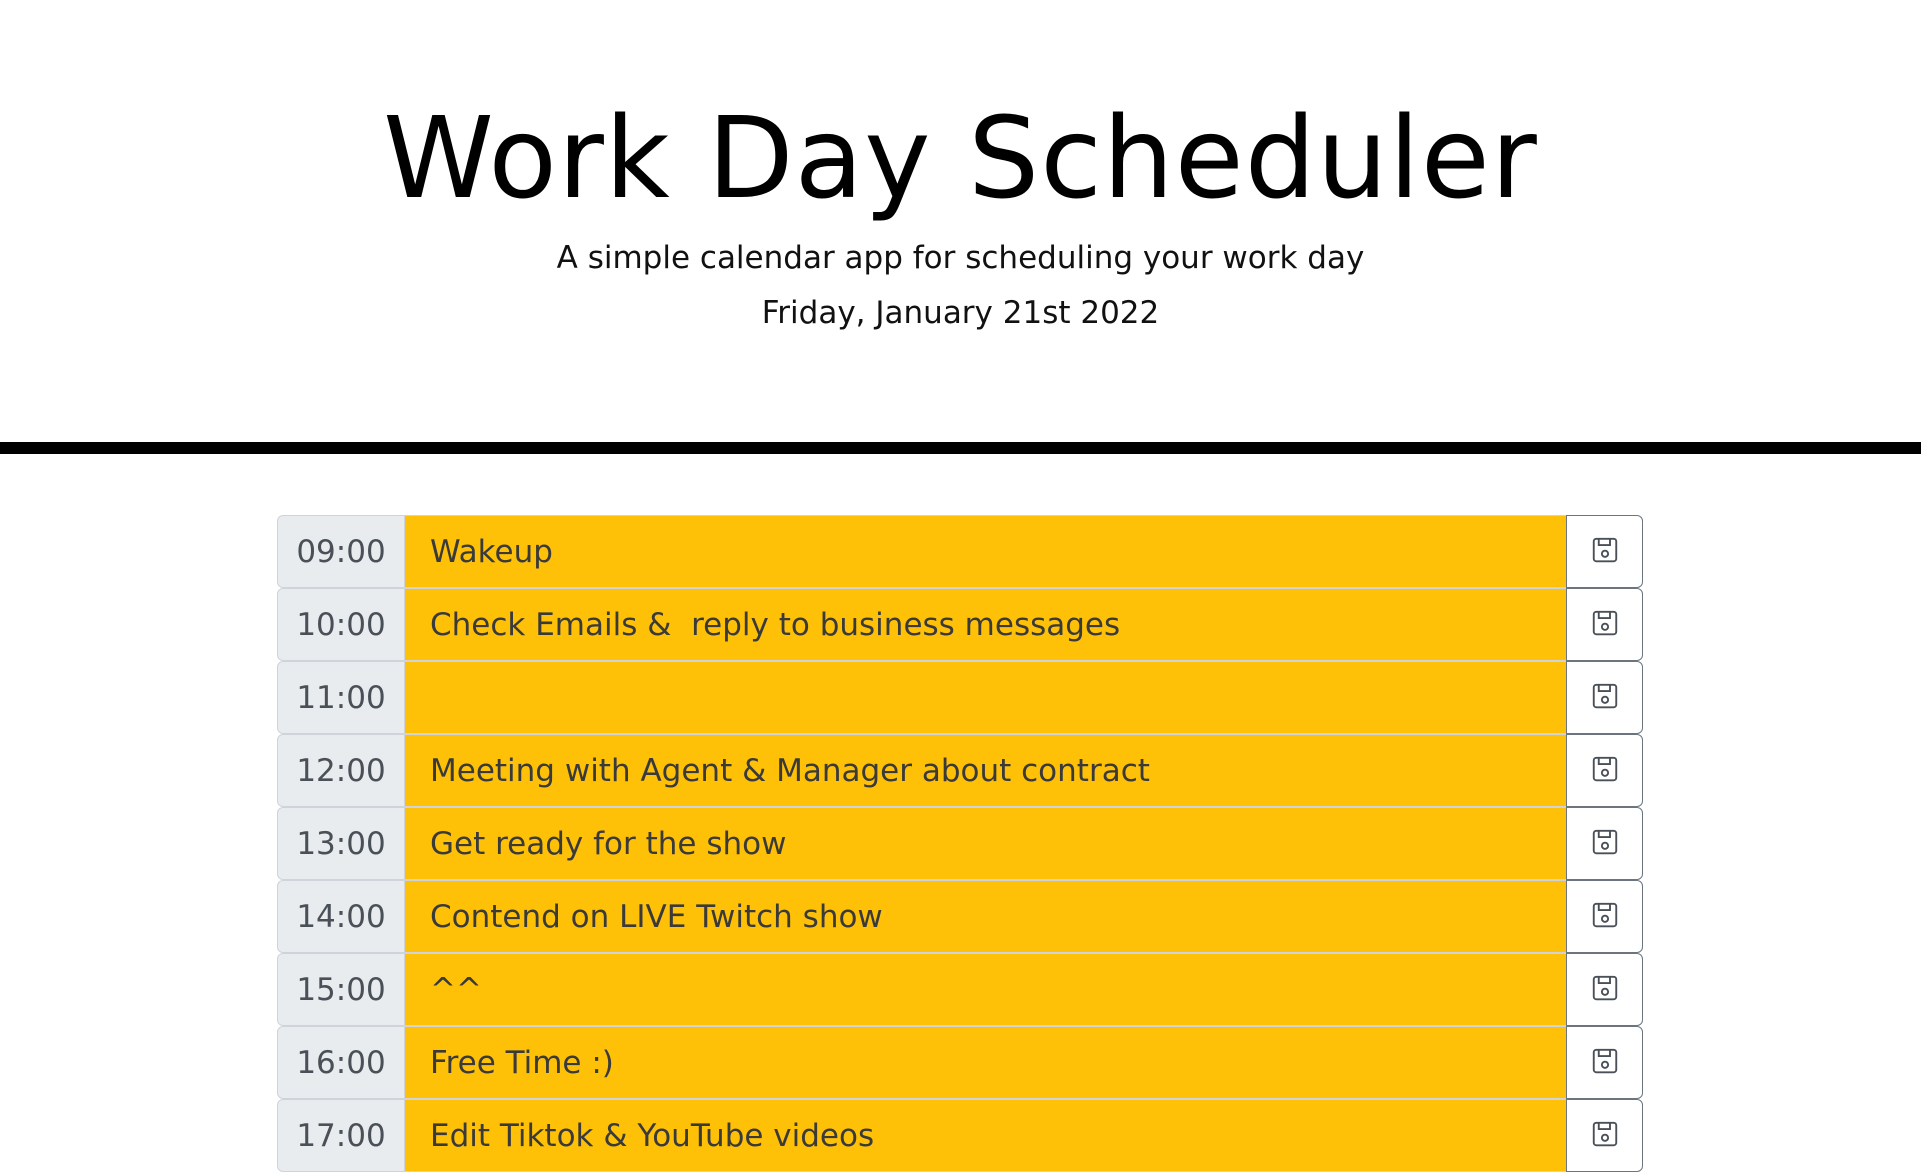  Describe the element at coordinates (985, 843) in the screenshot. I see `description-input: Get ready for the show` at that location.